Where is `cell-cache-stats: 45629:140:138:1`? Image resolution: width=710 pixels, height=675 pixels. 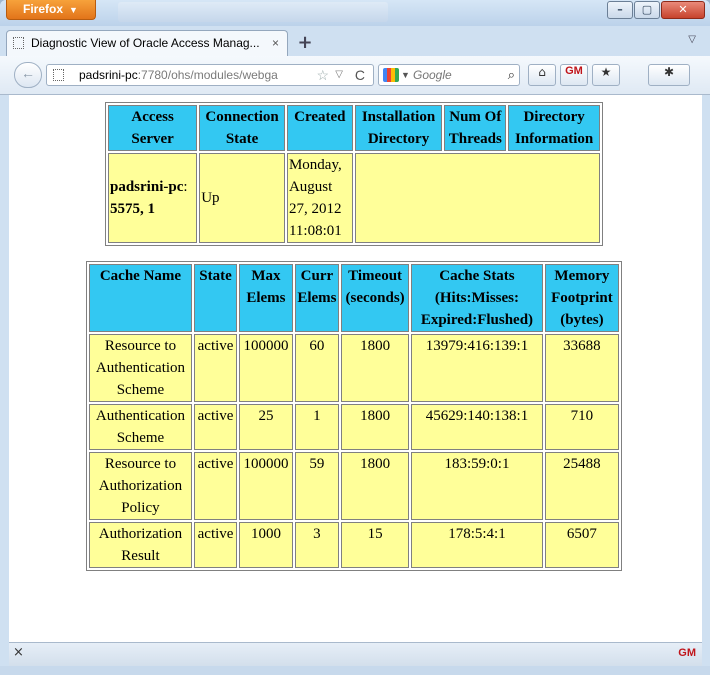
cell-cache-stats: 45629:140:138:1 is located at coordinates (477, 427).